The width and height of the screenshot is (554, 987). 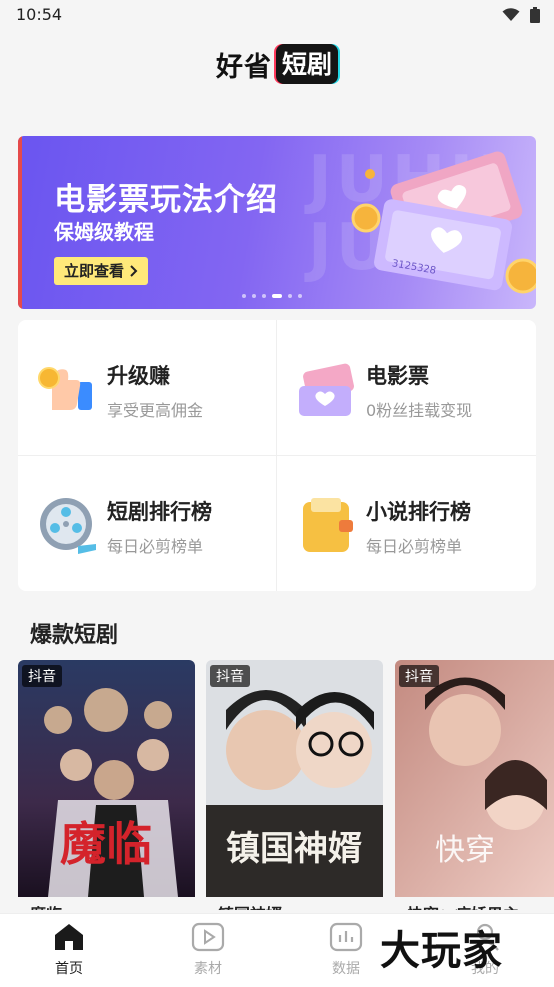 I want to click on drama-card: 快穿 抖音 快穿：病娇男主, so click(x=474, y=785).